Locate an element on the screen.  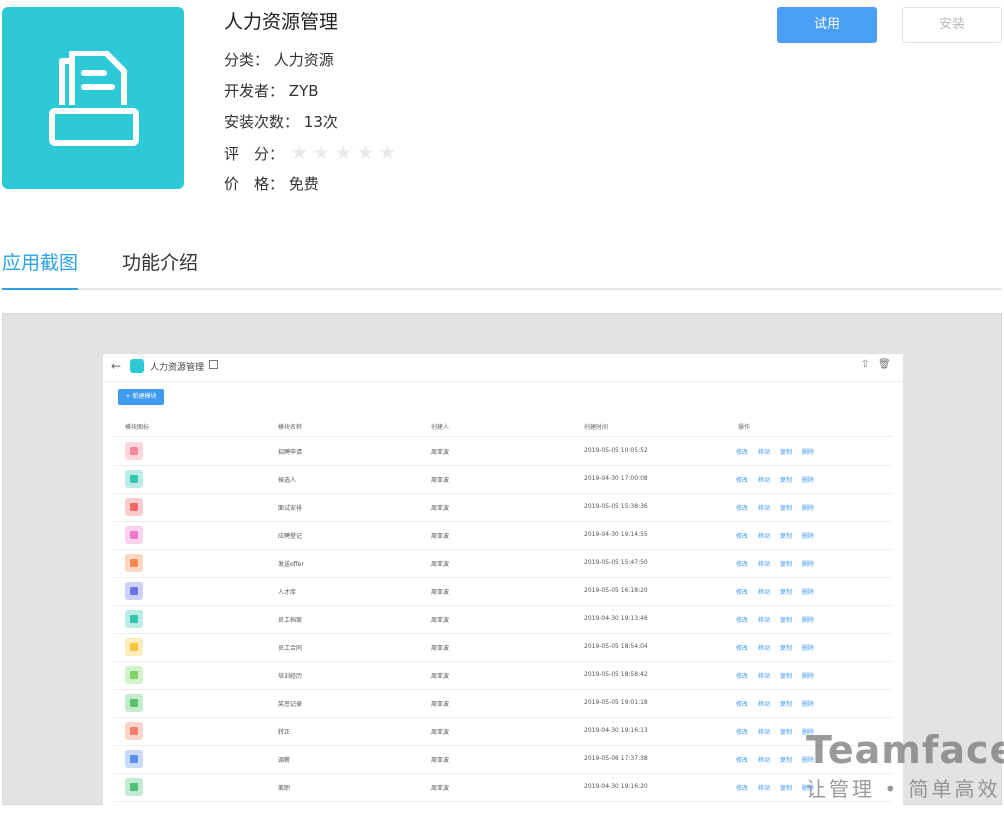
installs-value: 13次 is located at coordinates (320, 122).